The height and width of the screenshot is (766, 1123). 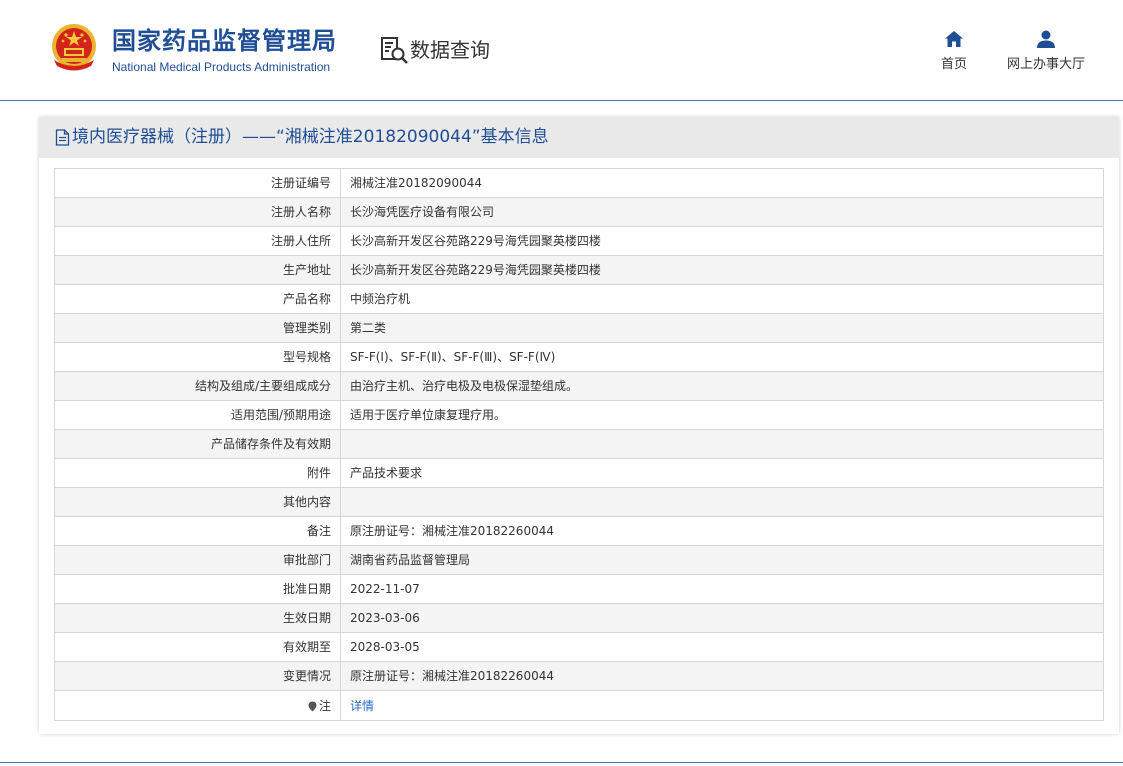 What do you see at coordinates (197, 270) in the screenshot?
I see `row-label: 生产地址` at bounding box center [197, 270].